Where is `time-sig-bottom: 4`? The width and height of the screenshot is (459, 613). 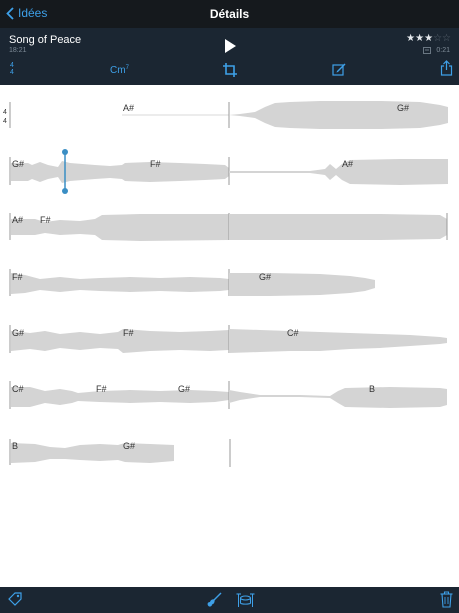
time-sig-bottom: 4 is located at coordinates (12, 72).